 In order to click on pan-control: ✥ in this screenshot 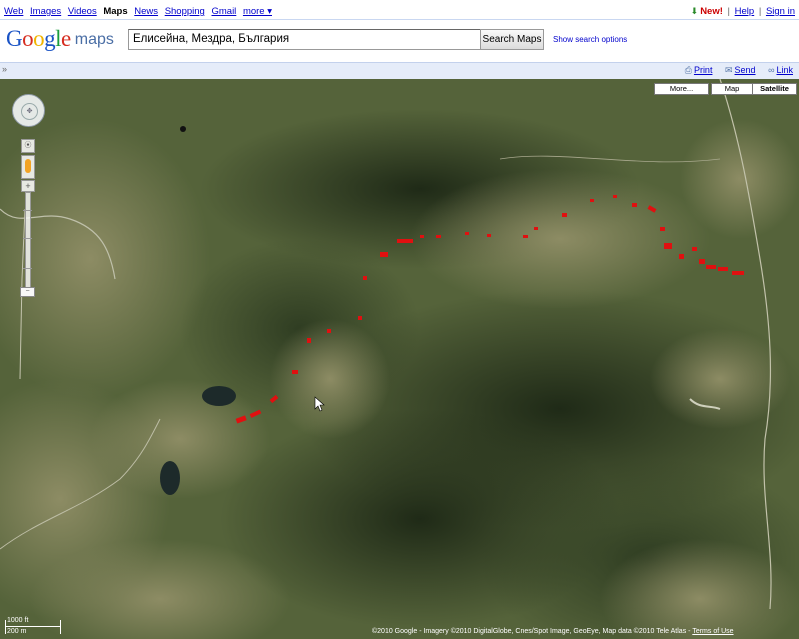, I will do `click(28, 110)`.